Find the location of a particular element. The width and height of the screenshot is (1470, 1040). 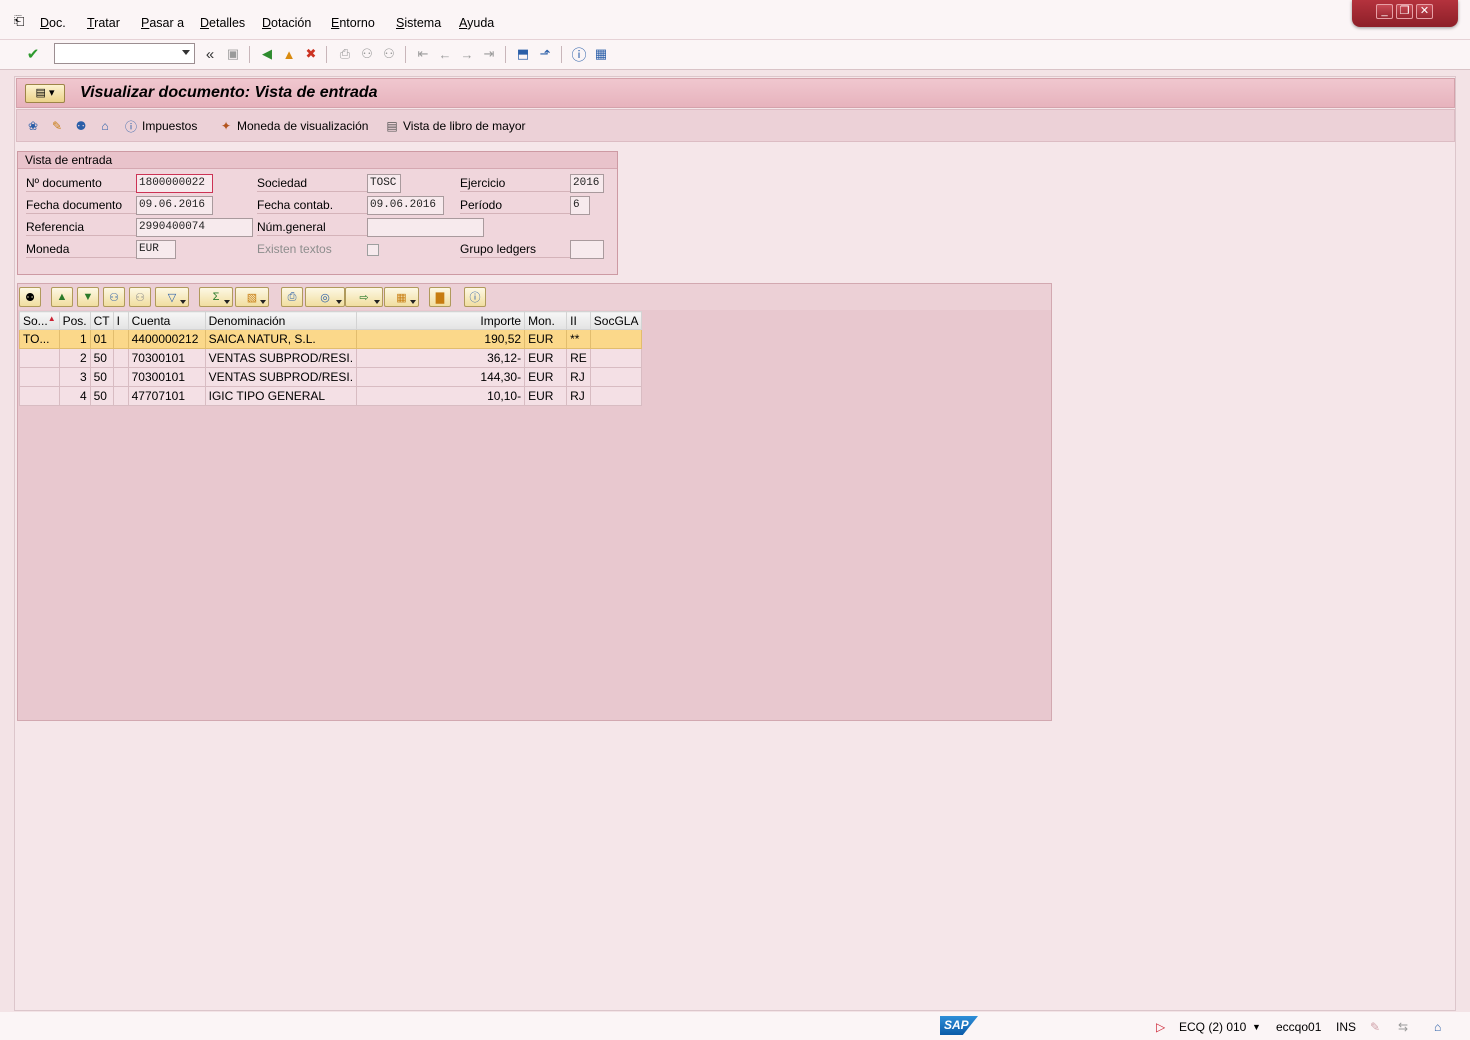

cell-importe: 36,12- is located at coordinates (441, 358).